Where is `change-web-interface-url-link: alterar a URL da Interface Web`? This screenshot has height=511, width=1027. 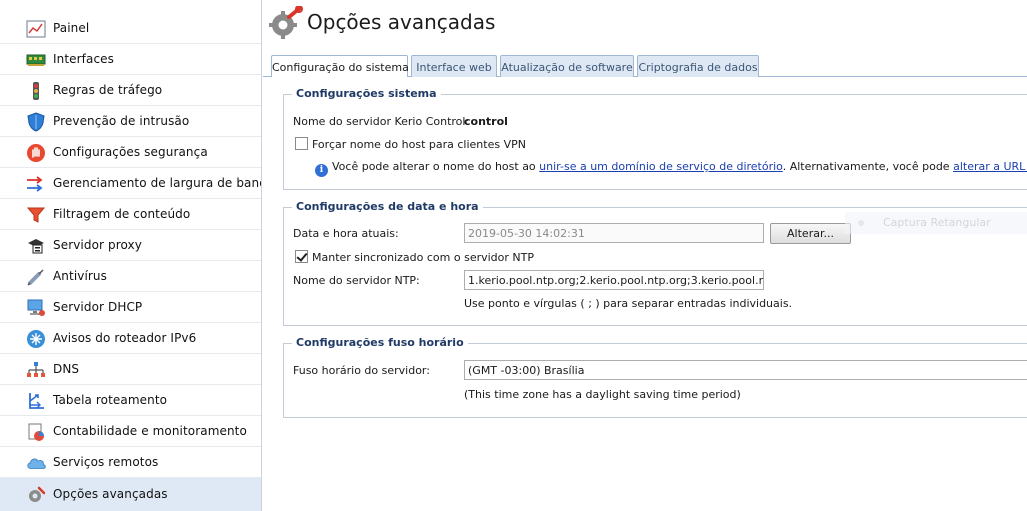 change-web-interface-url-link: alterar a URL da Interface Web is located at coordinates (990, 166).